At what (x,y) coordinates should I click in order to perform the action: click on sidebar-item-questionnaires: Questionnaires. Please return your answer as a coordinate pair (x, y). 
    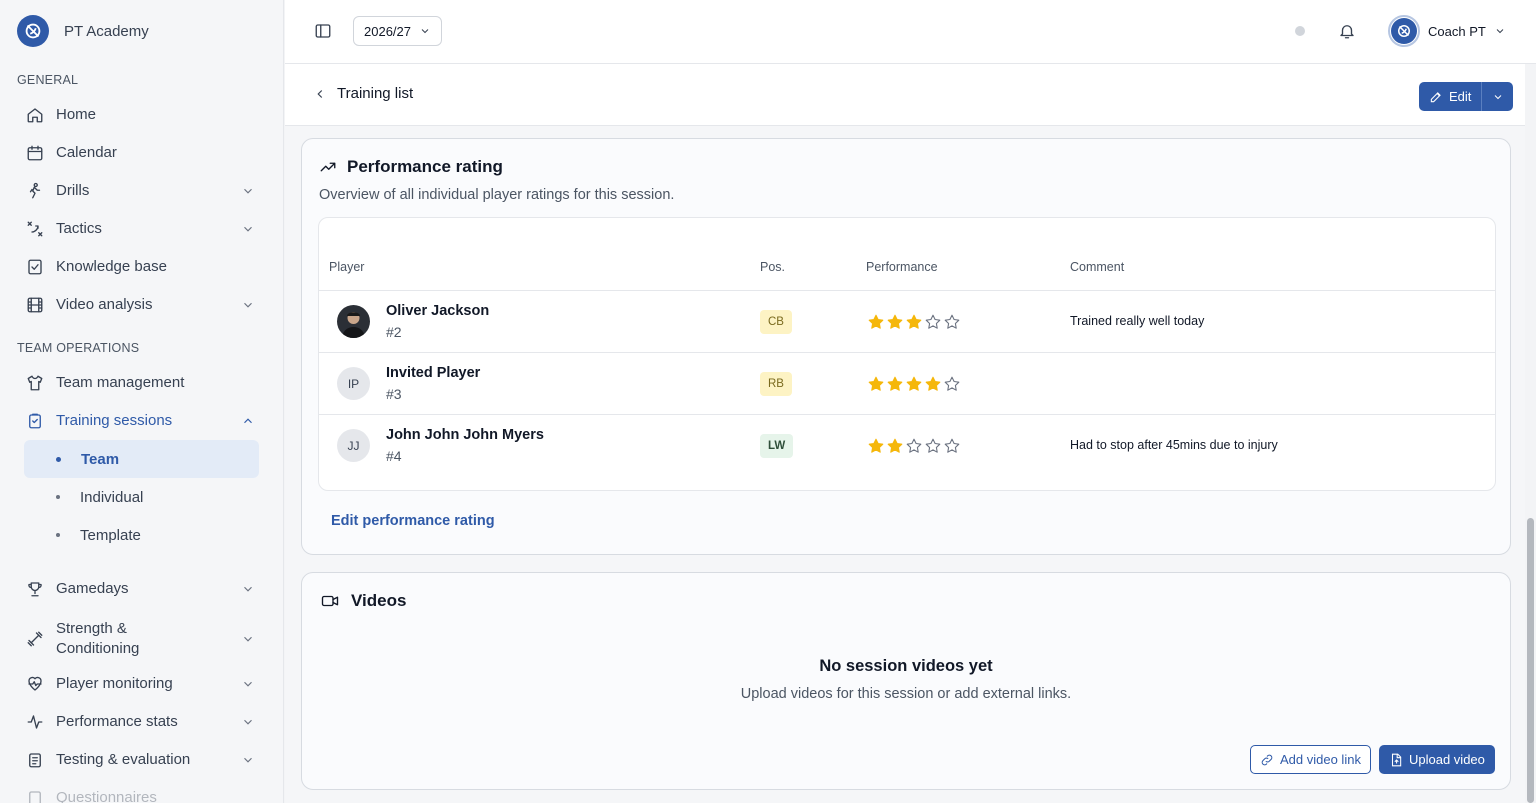
    Looking at the image, I should click on (141, 791).